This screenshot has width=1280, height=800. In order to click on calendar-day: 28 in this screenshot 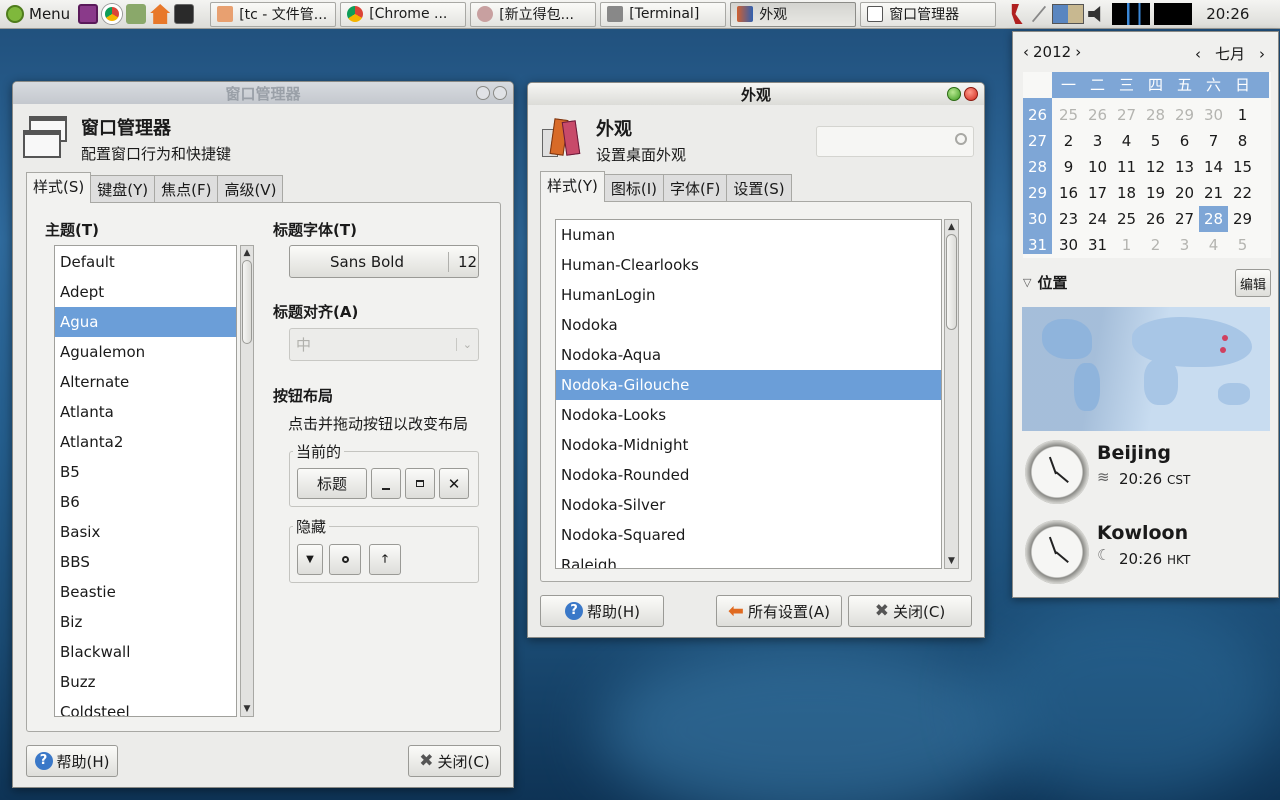, I will do `click(1155, 115)`.